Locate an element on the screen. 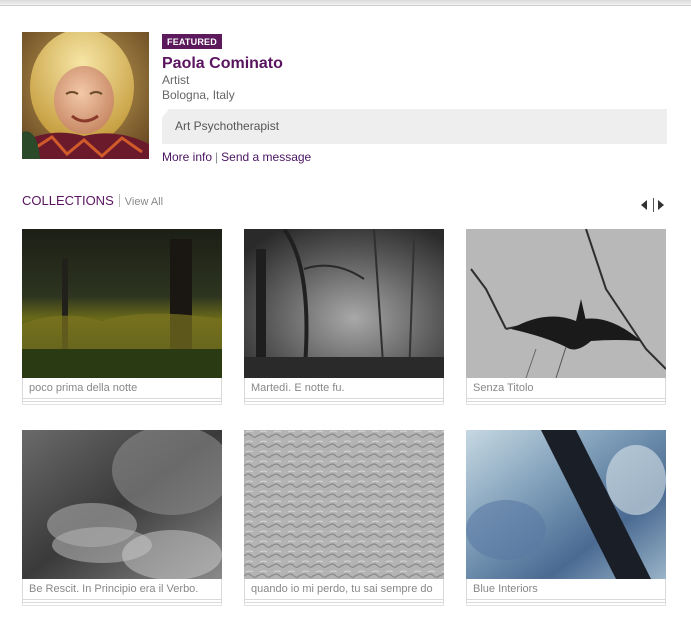  collection-card: Senza Titolo is located at coordinates (566, 317).